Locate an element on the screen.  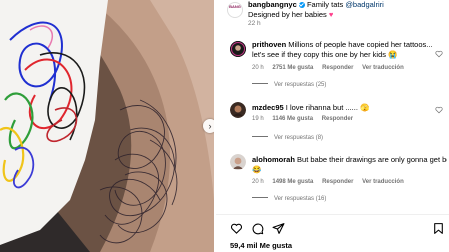
comment-meta: 19 h 1146 Me gusta Responder is located at coordinates (306, 119).